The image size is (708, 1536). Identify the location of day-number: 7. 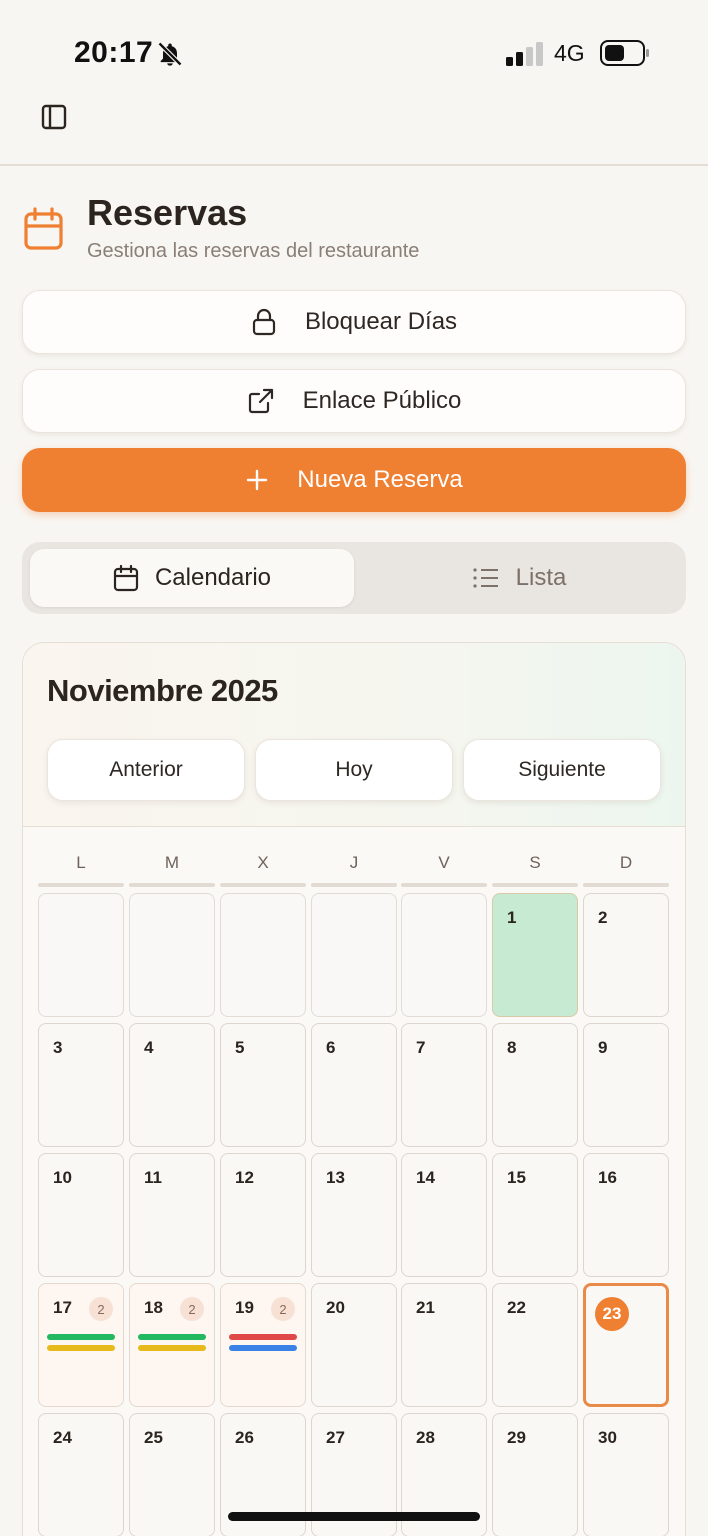
(421, 1047).